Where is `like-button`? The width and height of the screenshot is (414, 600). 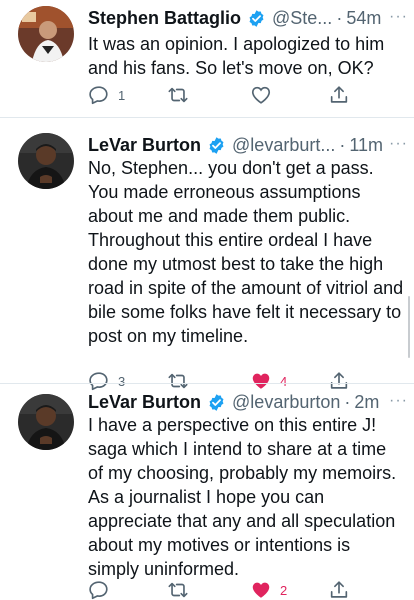
like-button is located at coordinates (265, 95).